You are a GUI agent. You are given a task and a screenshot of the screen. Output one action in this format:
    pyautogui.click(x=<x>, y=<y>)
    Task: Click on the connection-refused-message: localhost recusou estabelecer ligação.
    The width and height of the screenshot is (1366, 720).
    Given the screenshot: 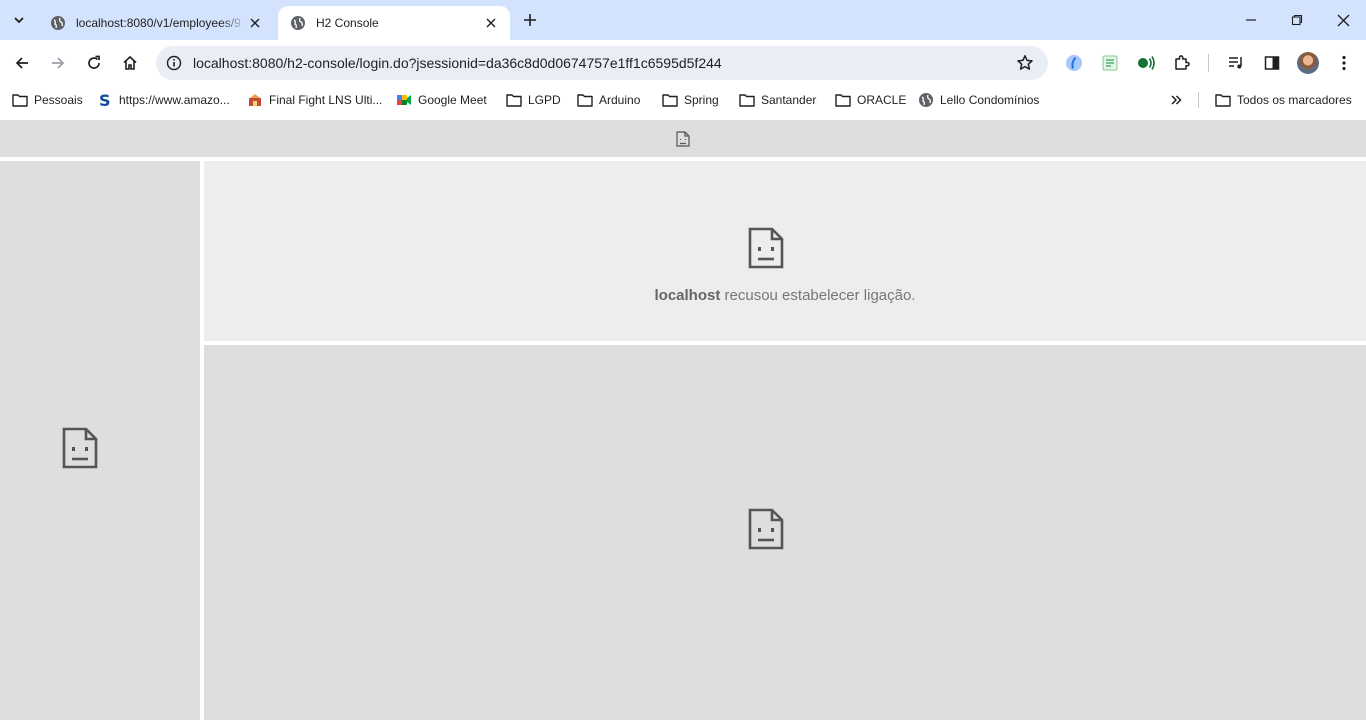 What is the action you would take?
    pyautogui.click(x=785, y=295)
    